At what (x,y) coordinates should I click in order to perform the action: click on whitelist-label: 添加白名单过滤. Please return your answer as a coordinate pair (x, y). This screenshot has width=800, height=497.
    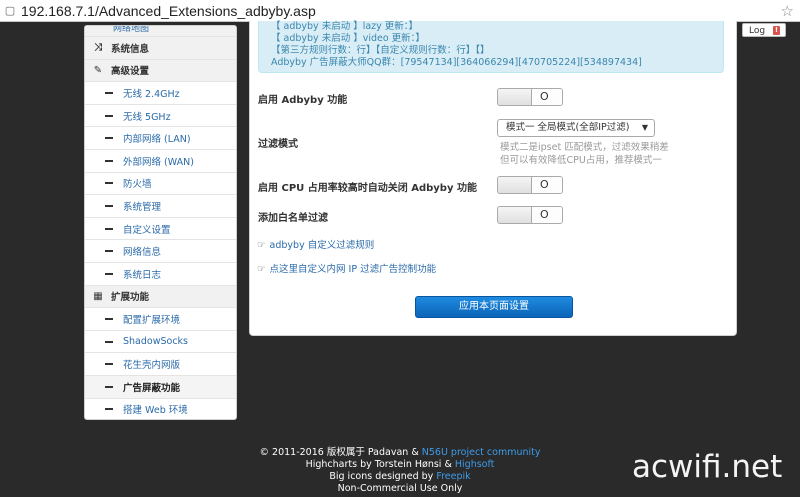
    Looking at the image, I should click on (293, 218).